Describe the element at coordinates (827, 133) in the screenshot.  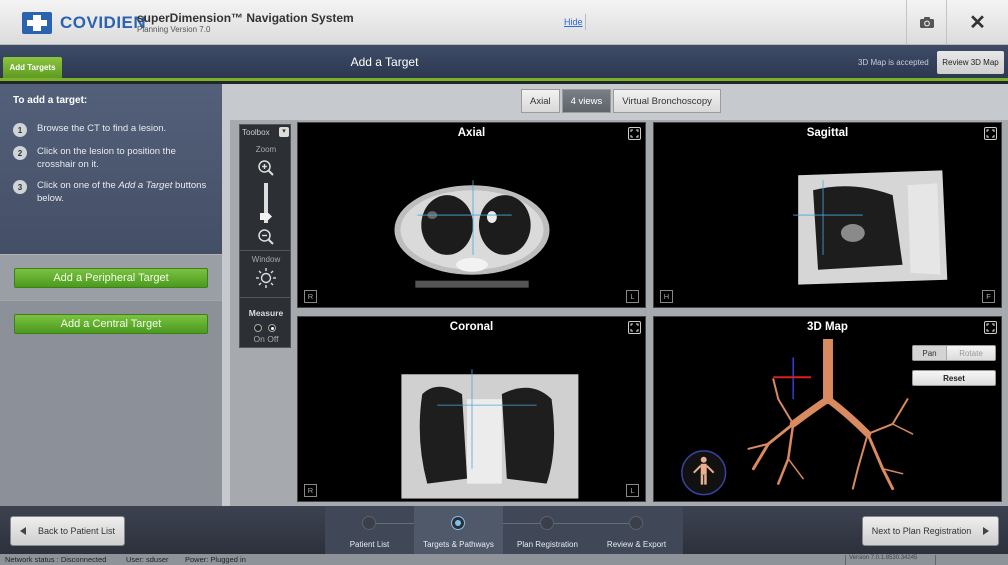
I see `viewport-title: Sagittal` at that location.